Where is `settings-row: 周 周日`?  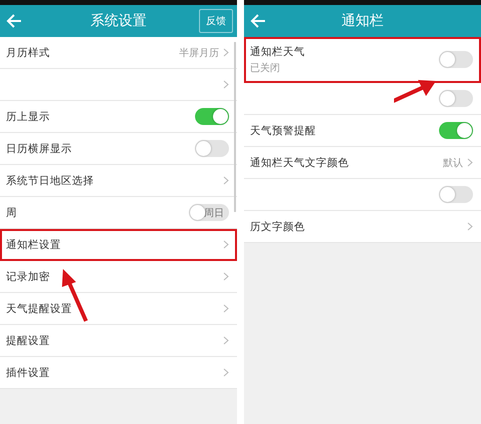 settings-row: 周 周日 is located at coordinates (118, 213).